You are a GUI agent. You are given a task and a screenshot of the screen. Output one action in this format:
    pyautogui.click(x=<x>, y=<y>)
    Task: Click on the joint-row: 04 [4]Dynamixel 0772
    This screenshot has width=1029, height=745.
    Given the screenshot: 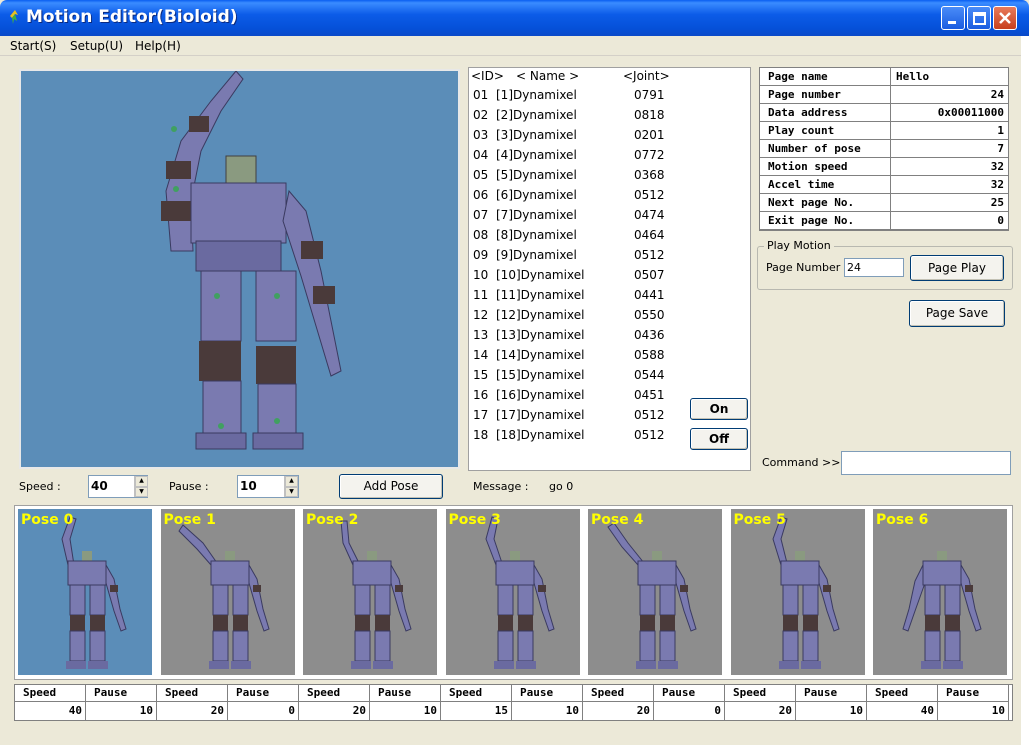 What is the action you would take?
    pyautogui.click(x=579, y=158)
    